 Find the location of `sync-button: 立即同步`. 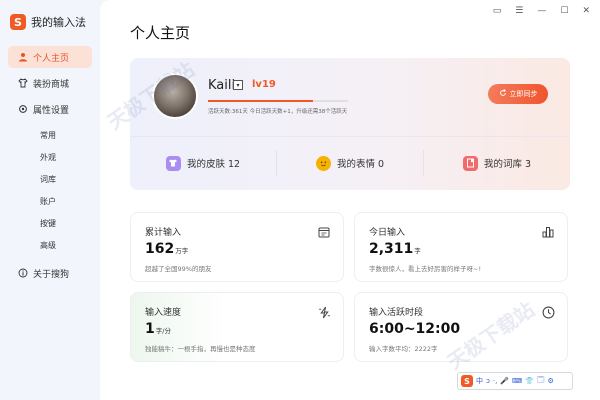

sync-button: 立即同步 is located at coordinates (518, 94).